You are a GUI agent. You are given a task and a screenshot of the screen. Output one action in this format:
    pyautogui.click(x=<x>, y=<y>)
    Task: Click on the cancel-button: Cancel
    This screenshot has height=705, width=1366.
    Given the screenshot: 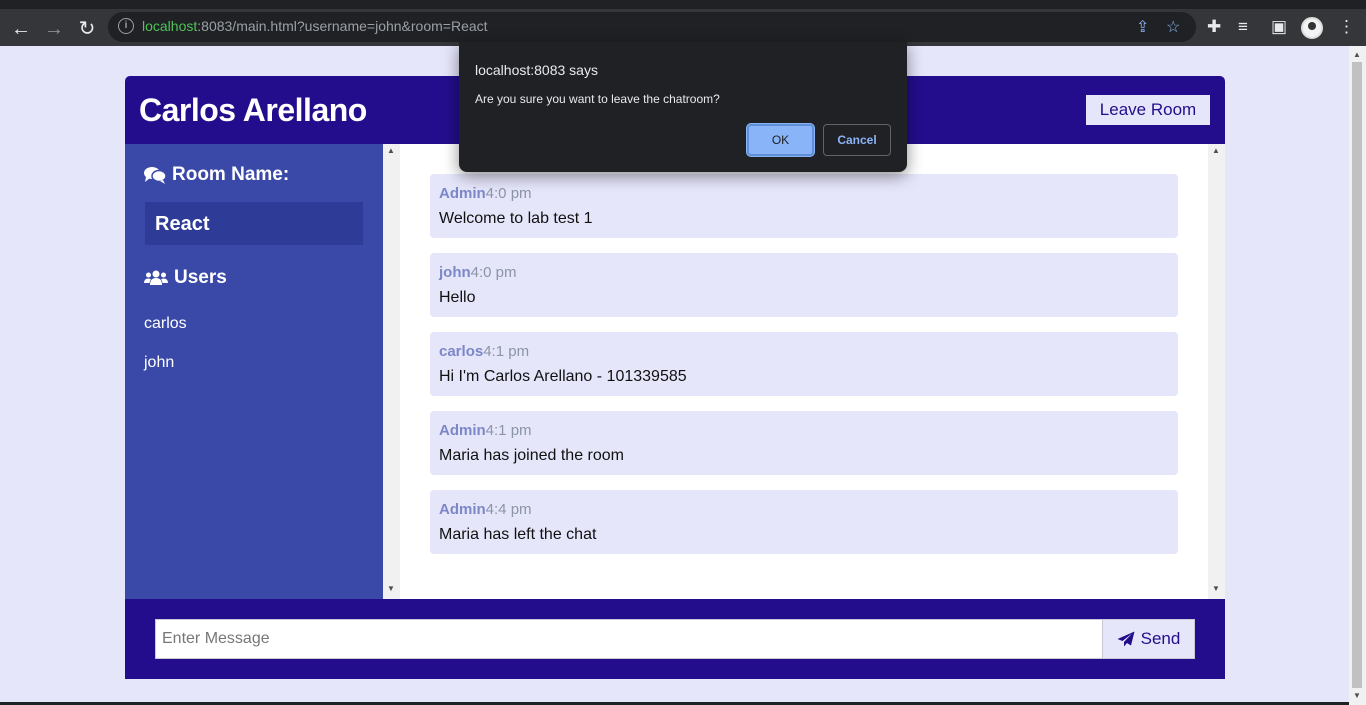 What is the action you would take?
    pyautogui.click(x=857, y=140)
    